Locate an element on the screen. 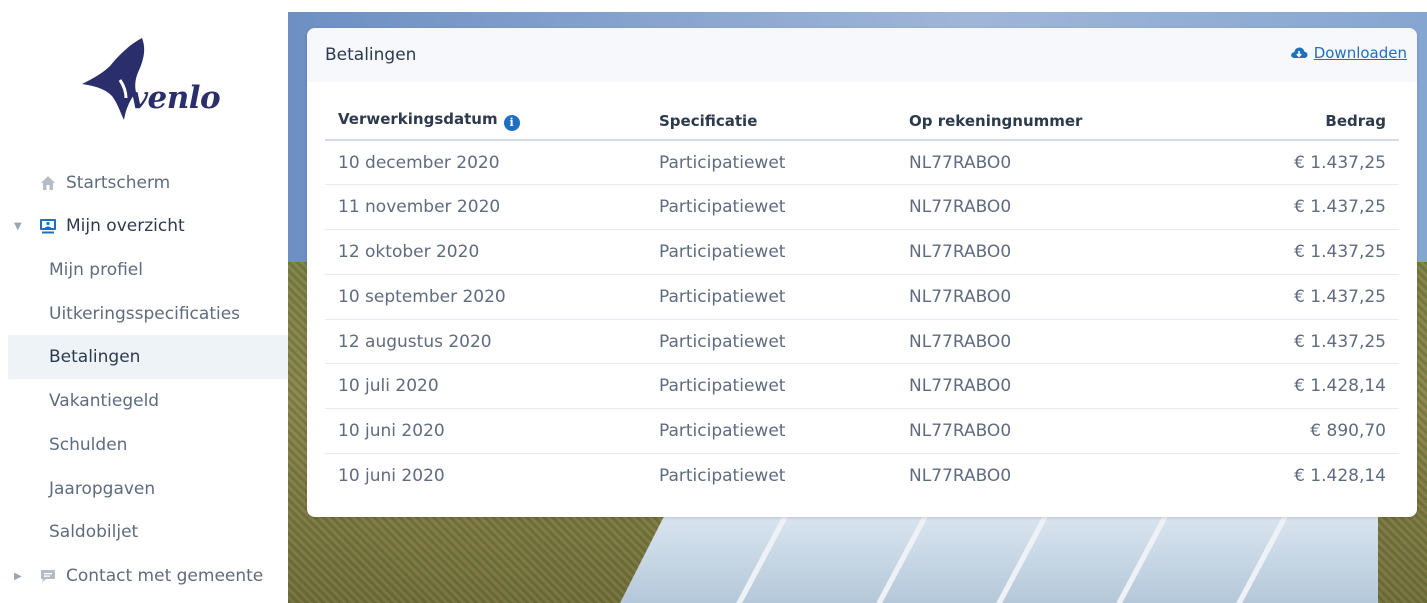  sidebar-item-vakantiegeld: Vakantiegeld is located at coordinates (148, 401).